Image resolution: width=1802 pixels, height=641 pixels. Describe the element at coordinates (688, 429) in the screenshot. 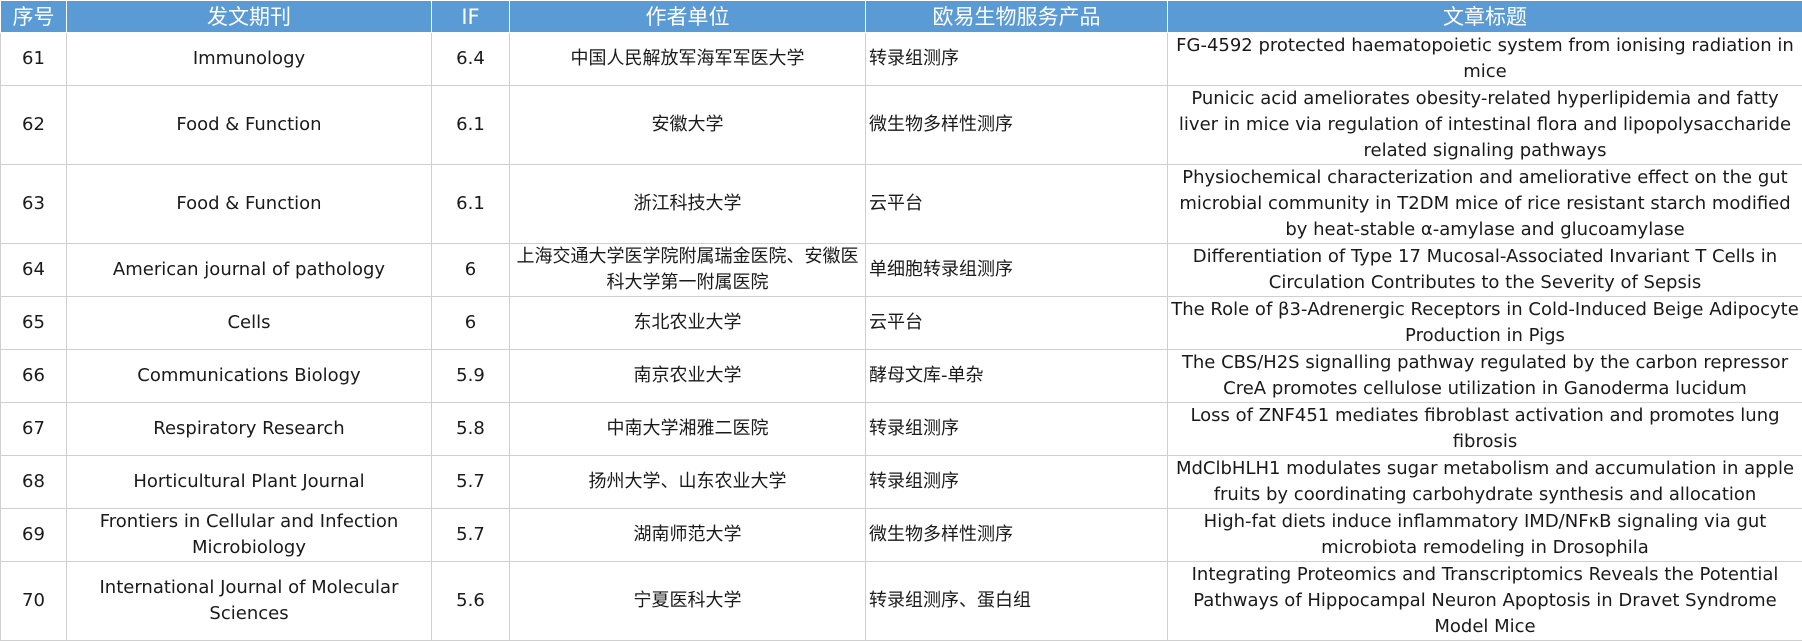

I see `cell-author-unit: 中南大学湘雅二医院` at that location.